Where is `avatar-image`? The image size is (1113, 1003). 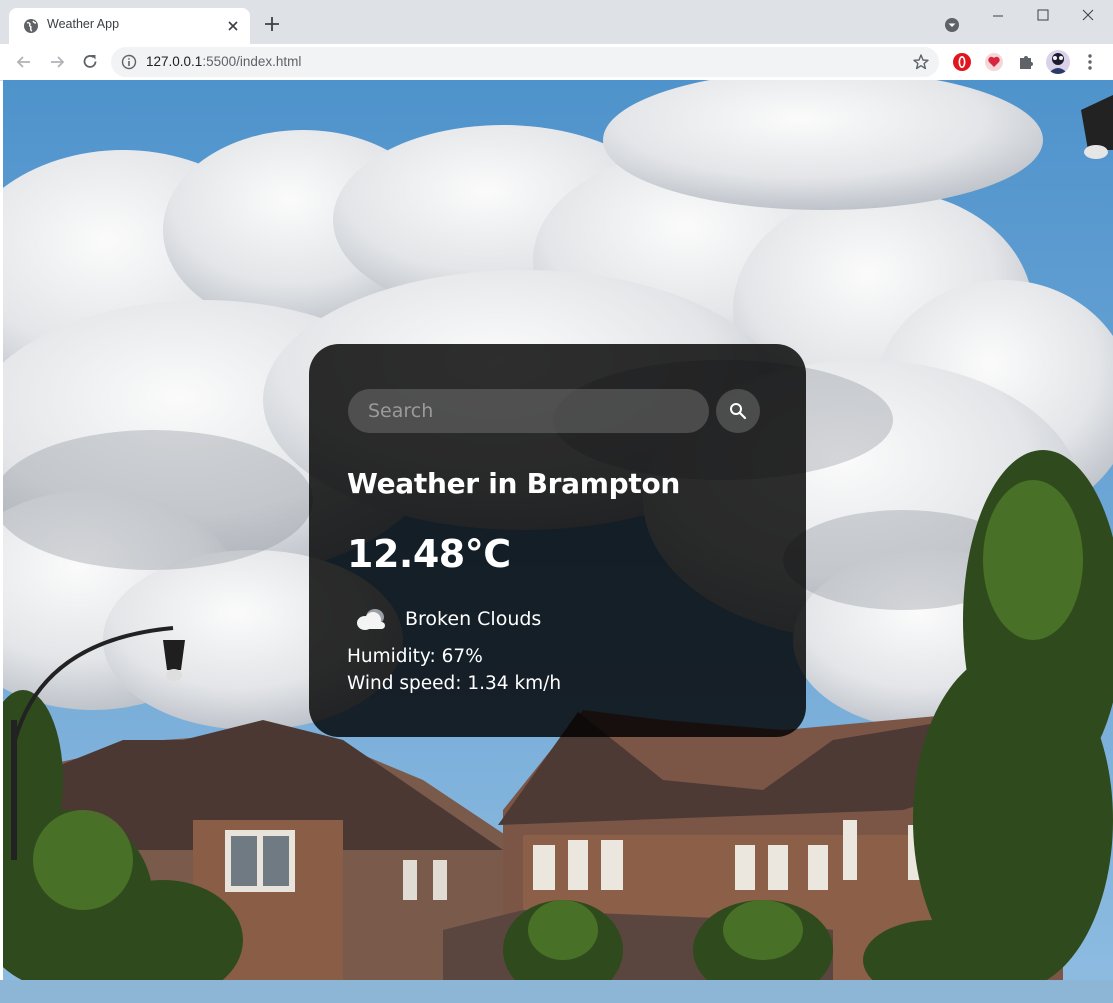 avatar-image is located at coordinates (1058, 62).